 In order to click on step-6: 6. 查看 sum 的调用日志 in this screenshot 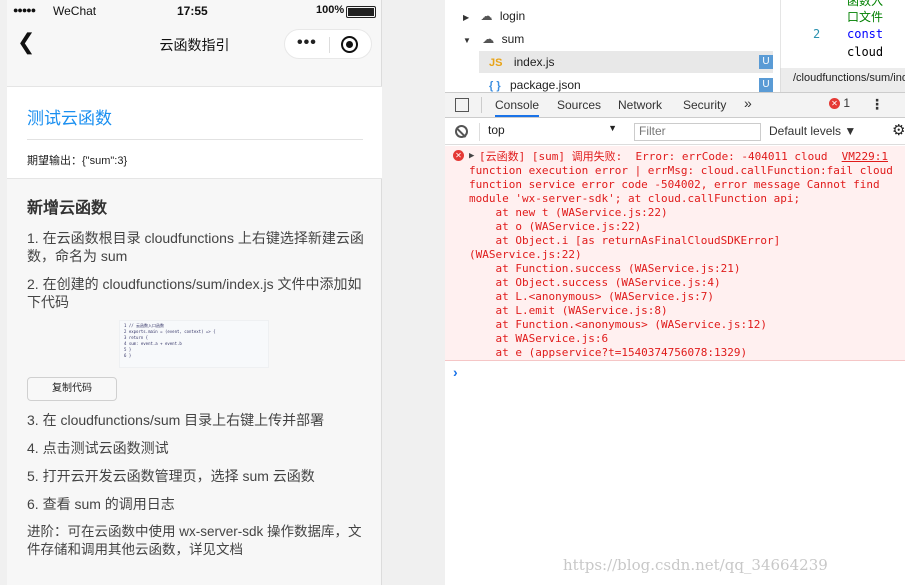, I will do `click(101, 504)`.